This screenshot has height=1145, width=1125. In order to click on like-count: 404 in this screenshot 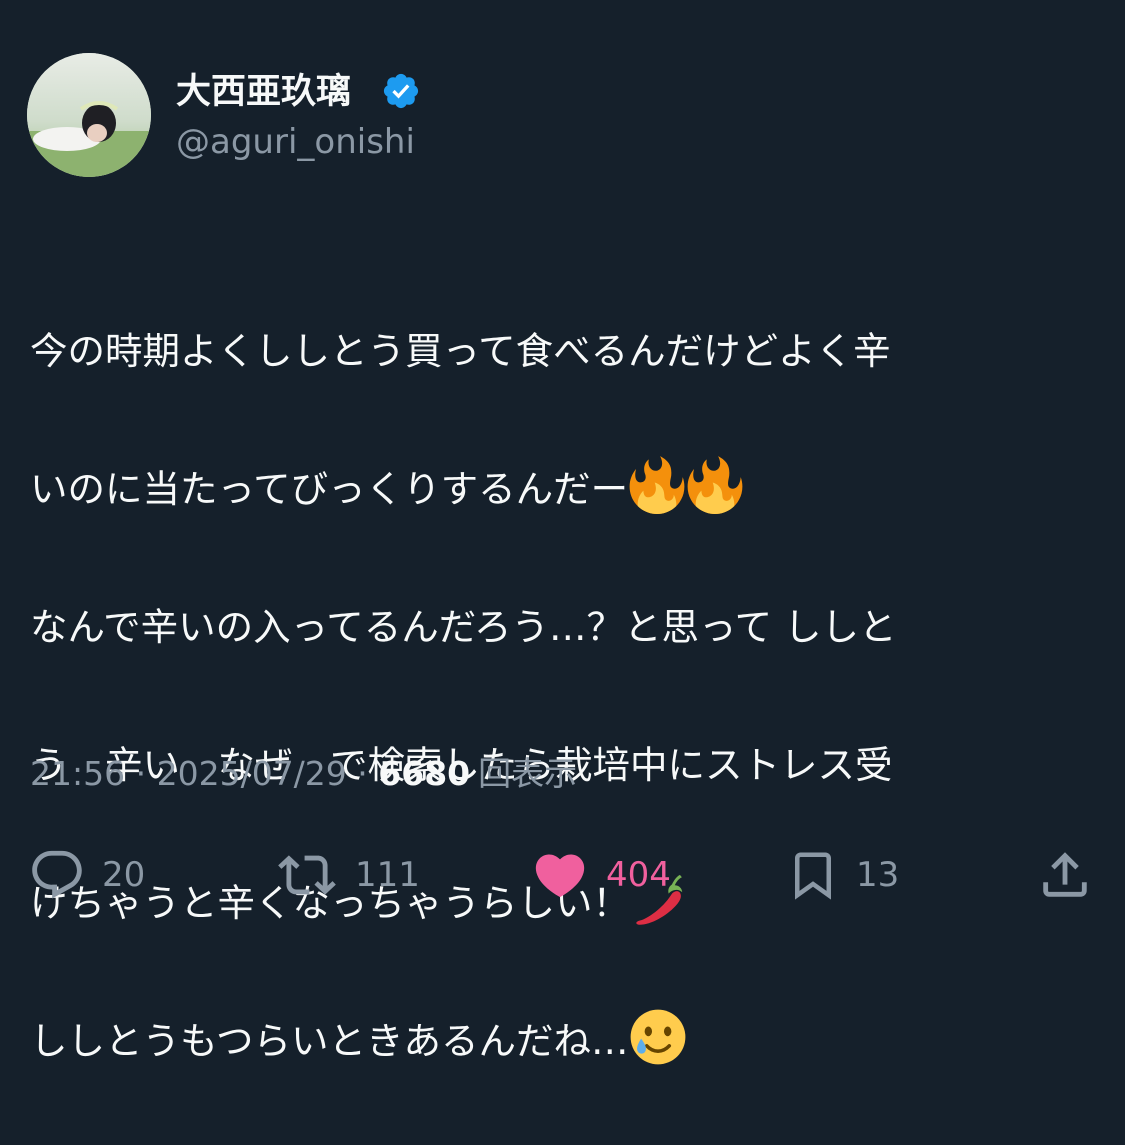, I will do `click(638, 875)`.